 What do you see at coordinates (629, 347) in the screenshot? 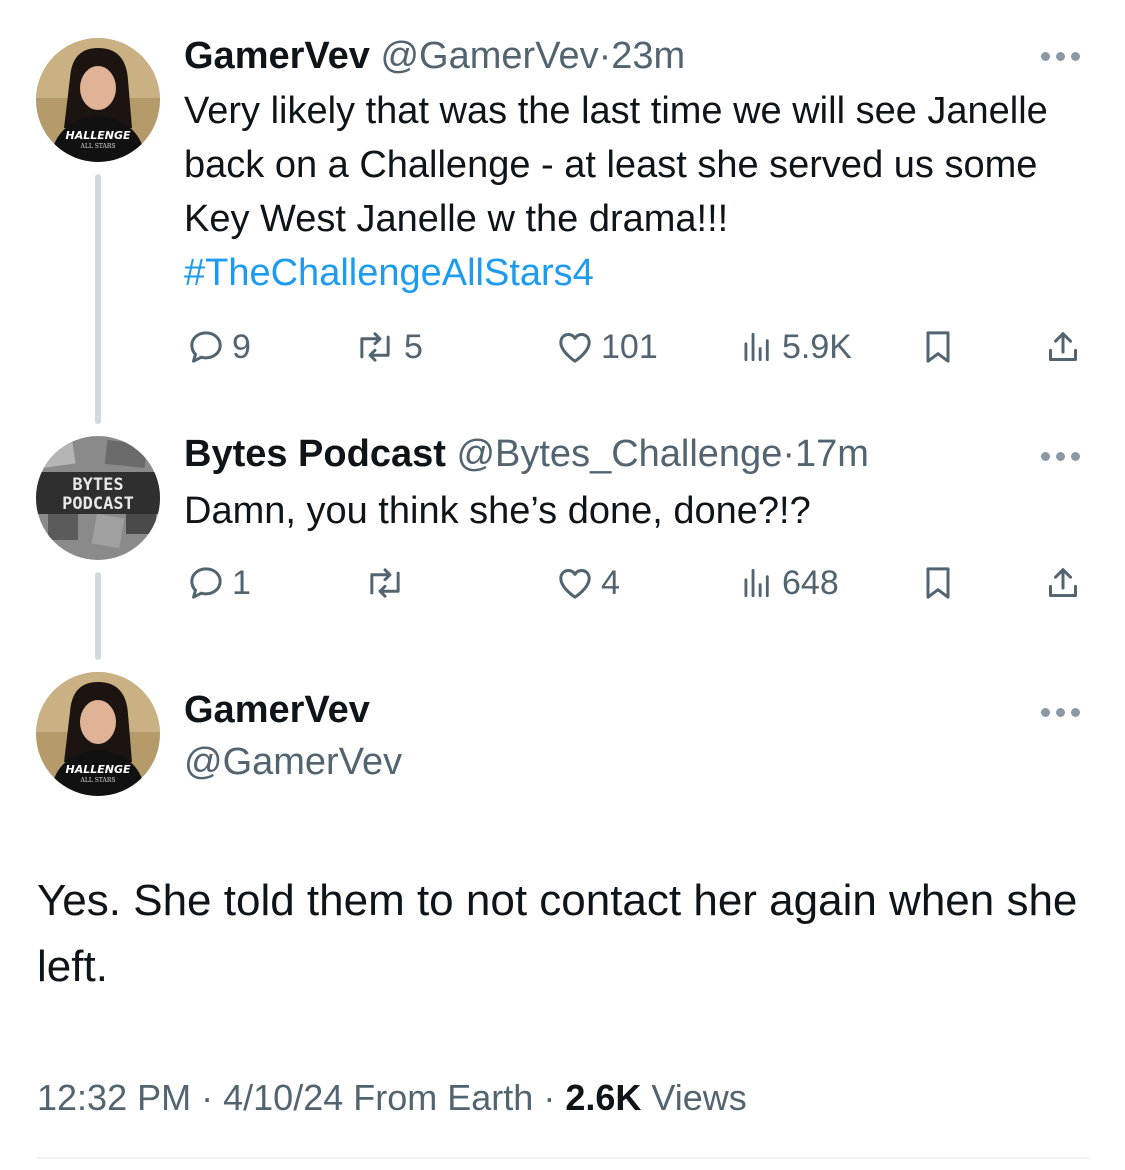
I see `like-count: 101` at bounding box center [629, 347].